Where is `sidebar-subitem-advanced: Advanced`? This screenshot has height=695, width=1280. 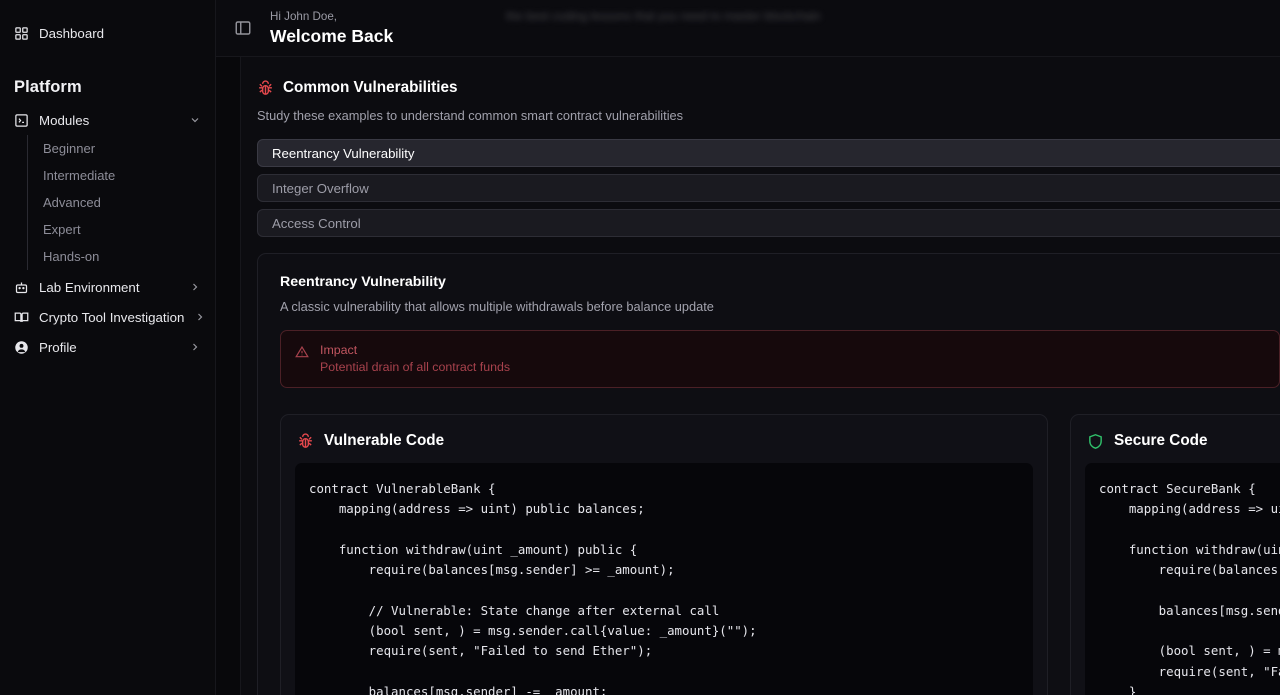 sidebar-subitem-advanced: Advanced is located at coordinates (121, 202).